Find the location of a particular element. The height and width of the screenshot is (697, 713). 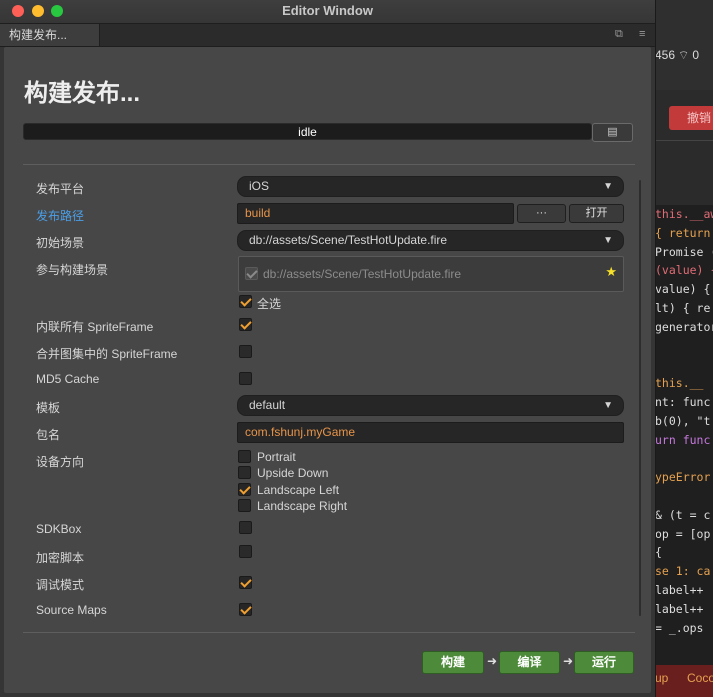

inline-spriteframes-label: 内联所有 SpriteFrame is located at coordinates (95, 327).